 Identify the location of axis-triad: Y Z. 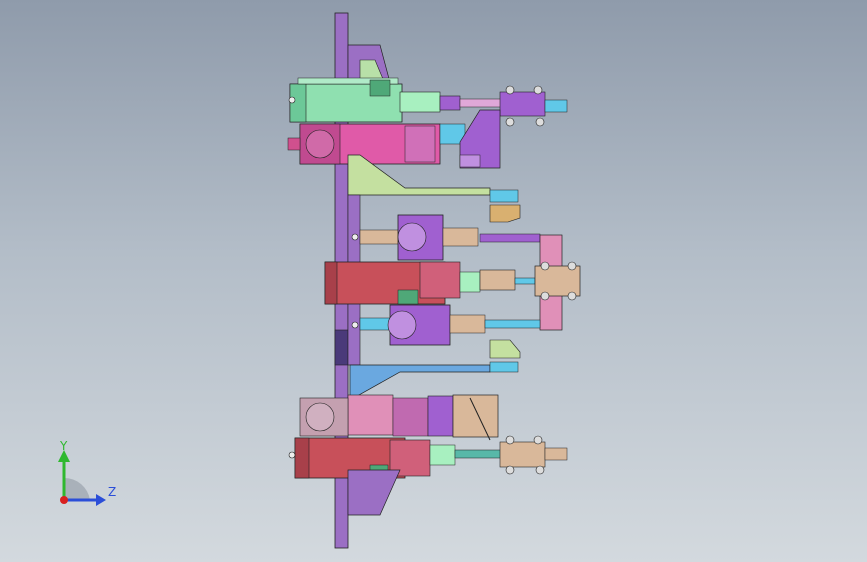
(87, 472).